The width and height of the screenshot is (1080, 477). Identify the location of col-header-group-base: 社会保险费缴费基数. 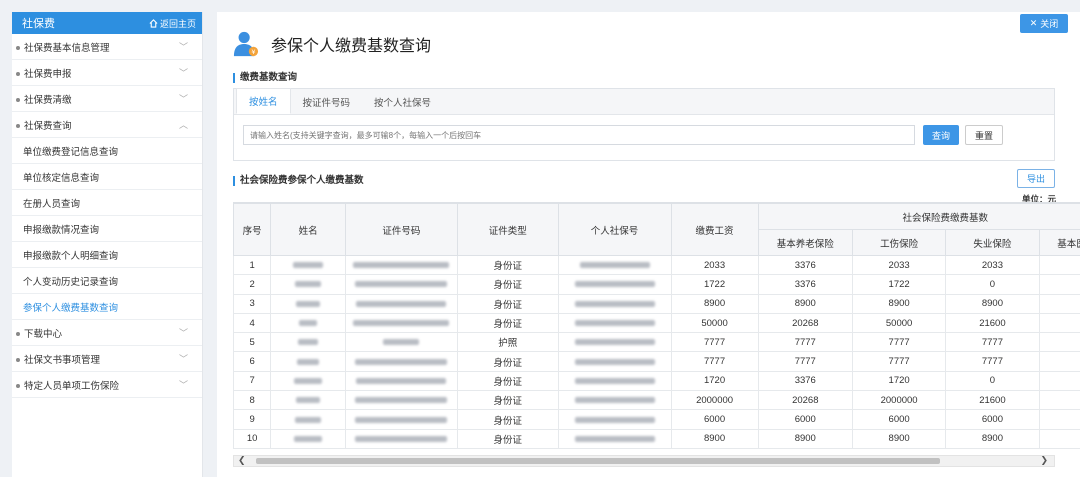
(918, 216).